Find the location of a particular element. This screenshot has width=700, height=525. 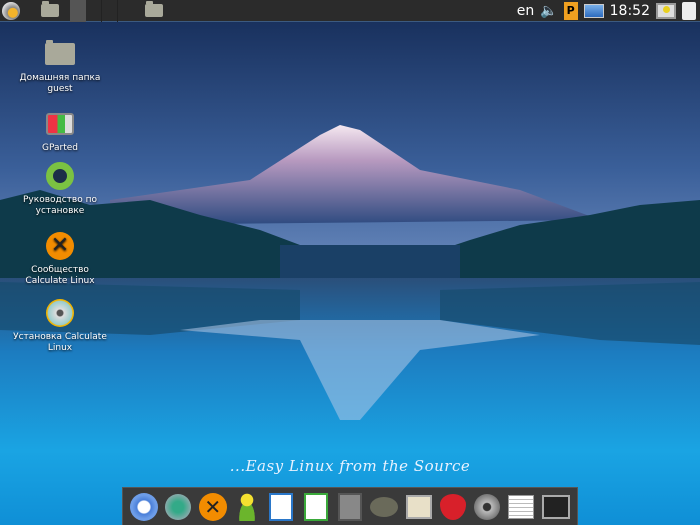

image-viewer-icon is located at coordinates (418, 506).